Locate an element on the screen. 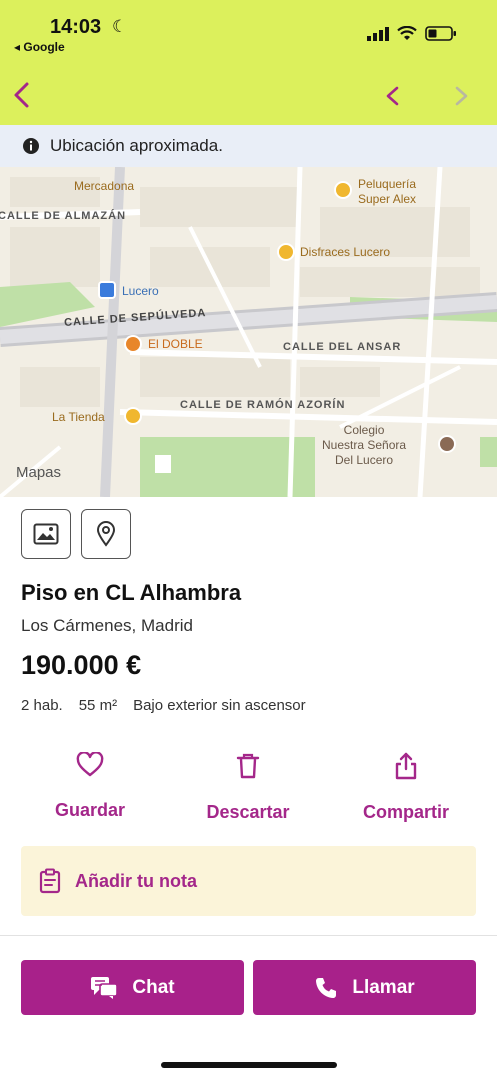 The image size is (497, 1080). poi-label: Disfraces Lucero is located at coordinates (345, 252).